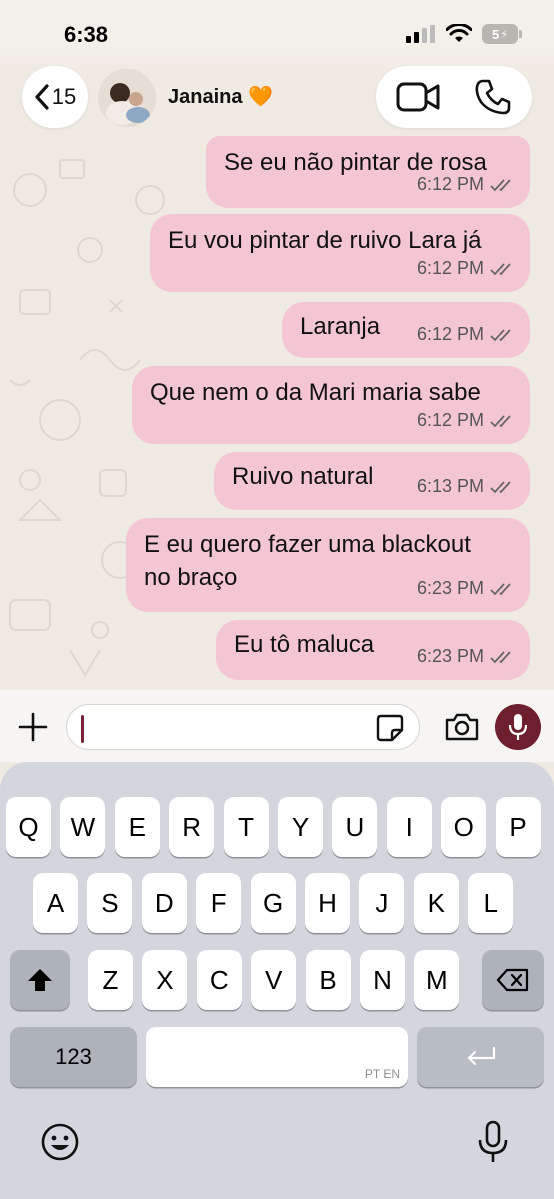 Image resolution: width=554 pixels, height=1199 pixels. I want to click on key-n: N, so click(382, 980).